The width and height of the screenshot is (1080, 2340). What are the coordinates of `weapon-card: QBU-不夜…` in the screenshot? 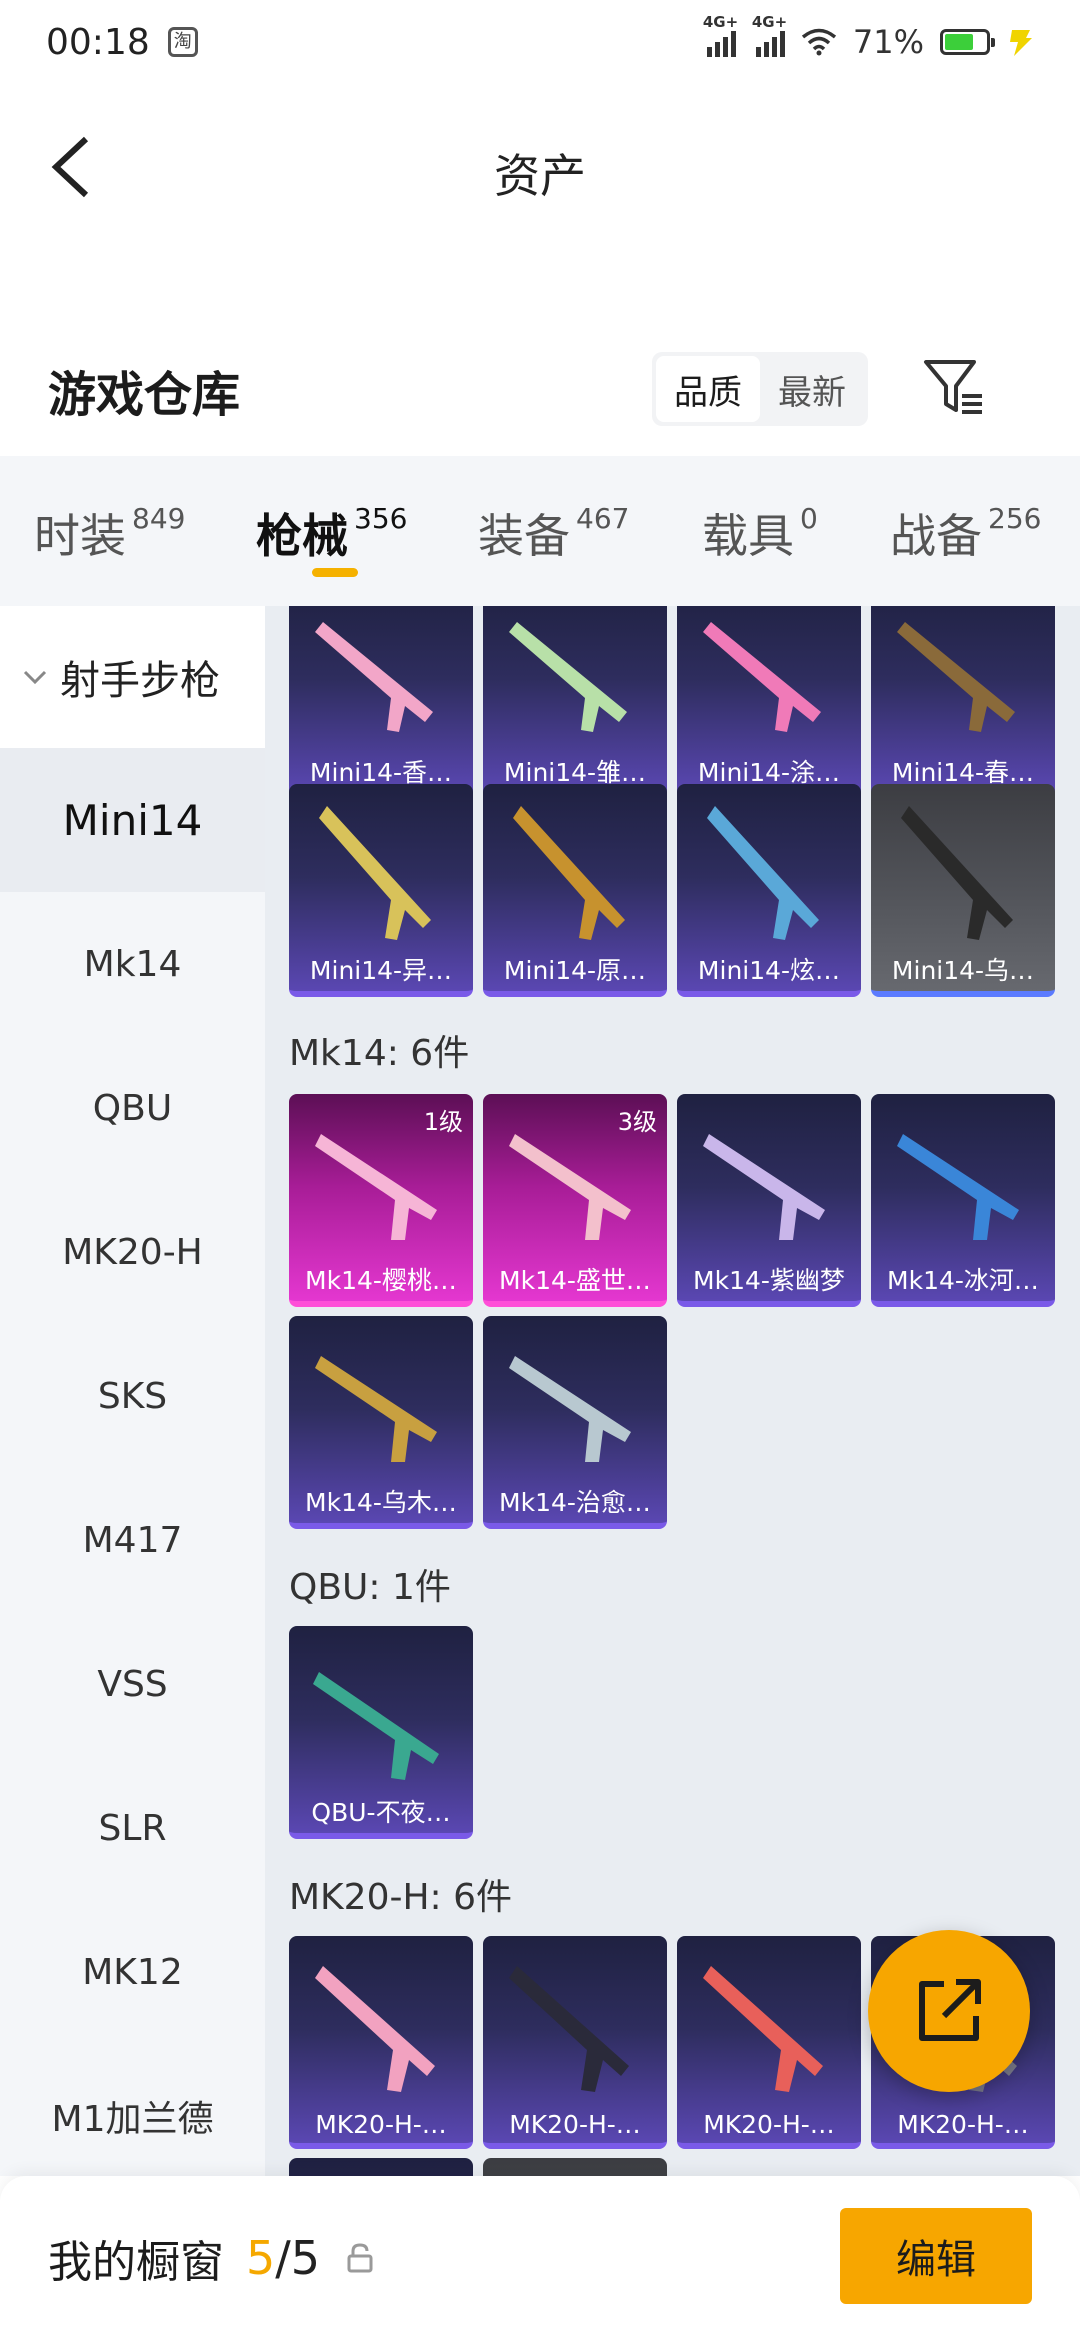 It's located at (381, 1732).